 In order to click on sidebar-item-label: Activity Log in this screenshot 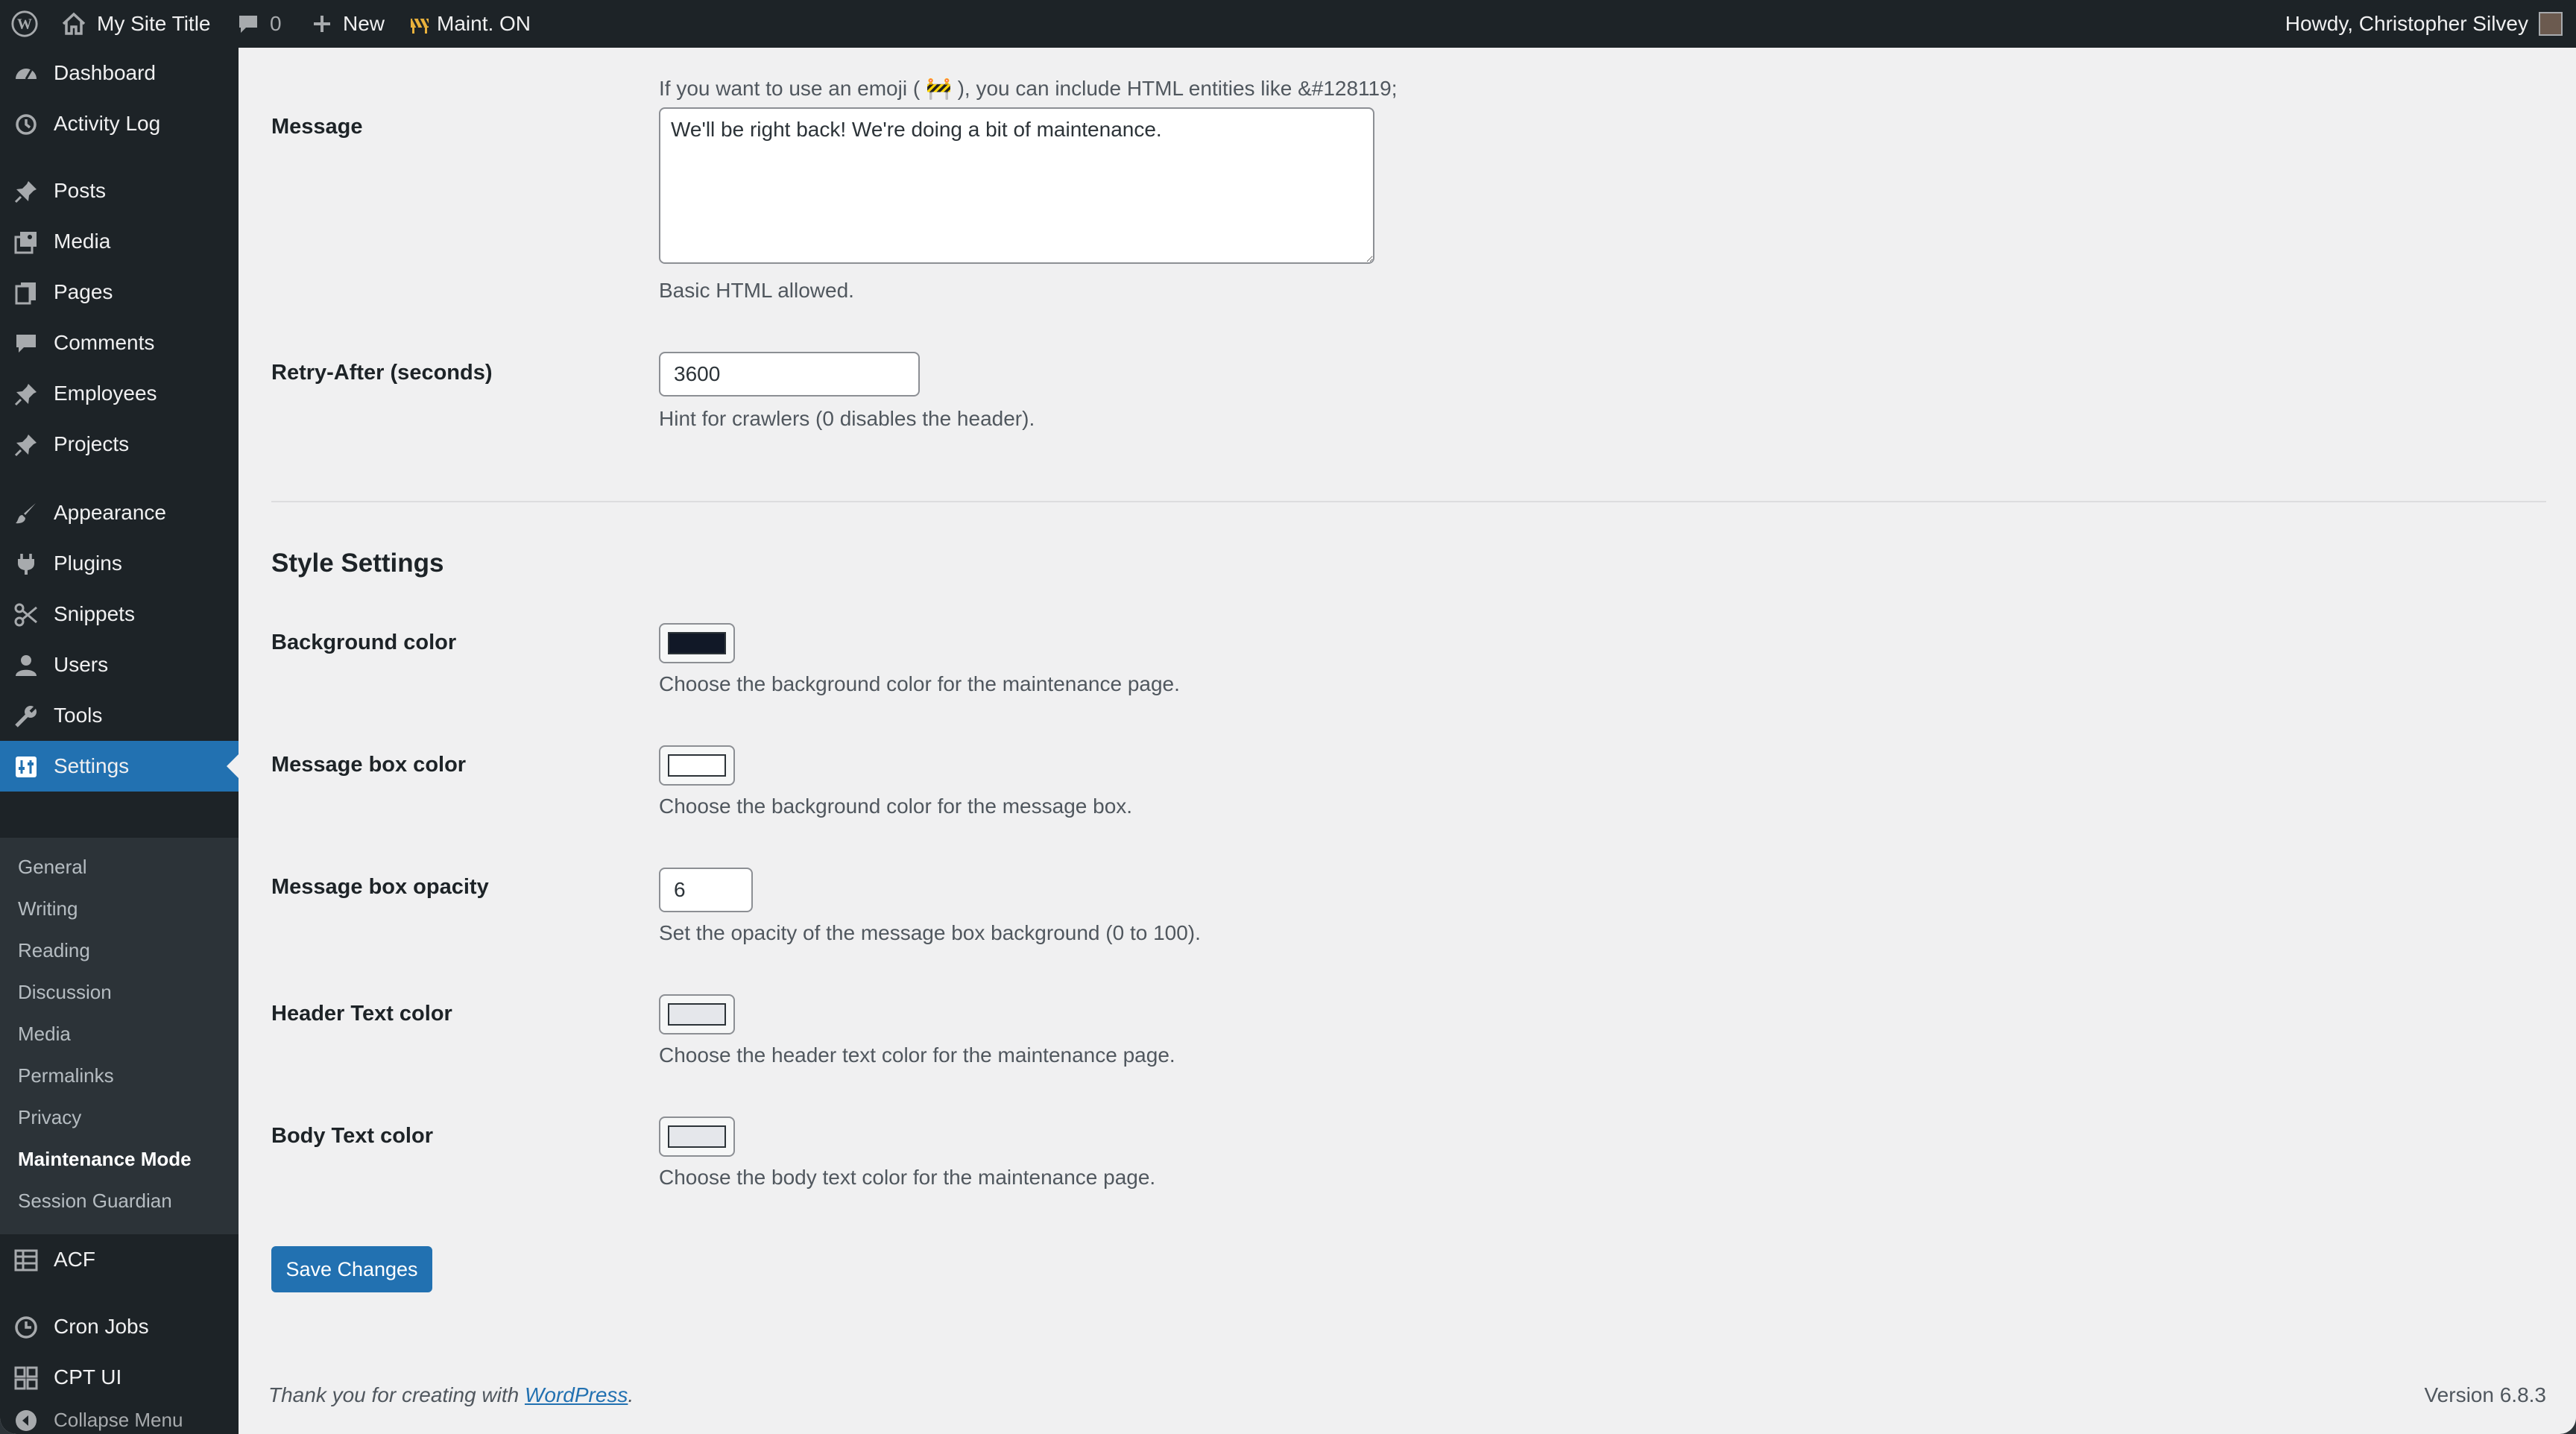, I will do `click(107, 124)`.